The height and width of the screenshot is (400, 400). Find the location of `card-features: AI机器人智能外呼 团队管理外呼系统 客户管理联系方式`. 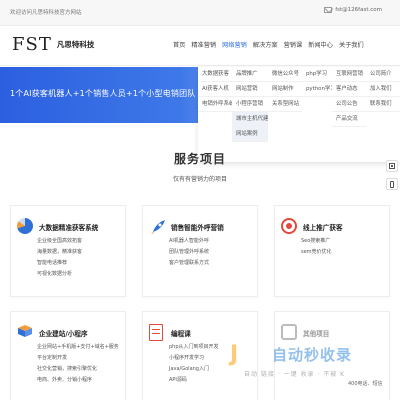

card-features: AI机器人智能外呼 团队管理外呼系统 客户管理联系方式 is located at coordinates (189, 252).